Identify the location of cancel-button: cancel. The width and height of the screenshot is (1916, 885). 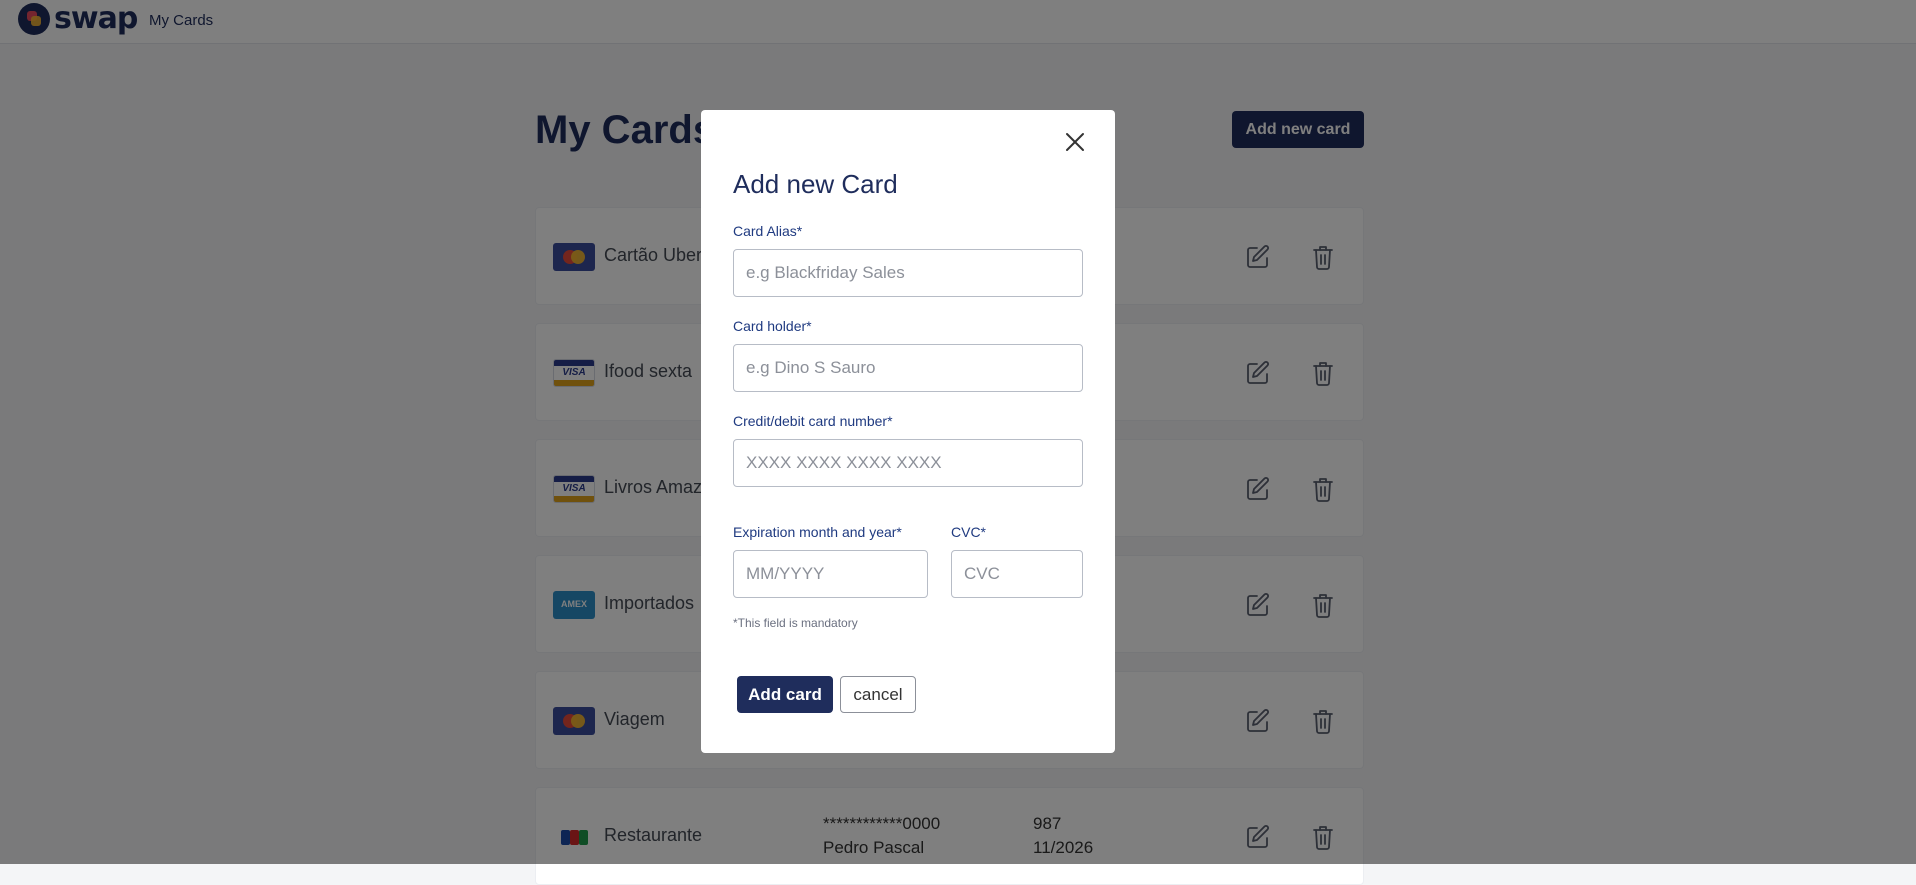
(878, 694).